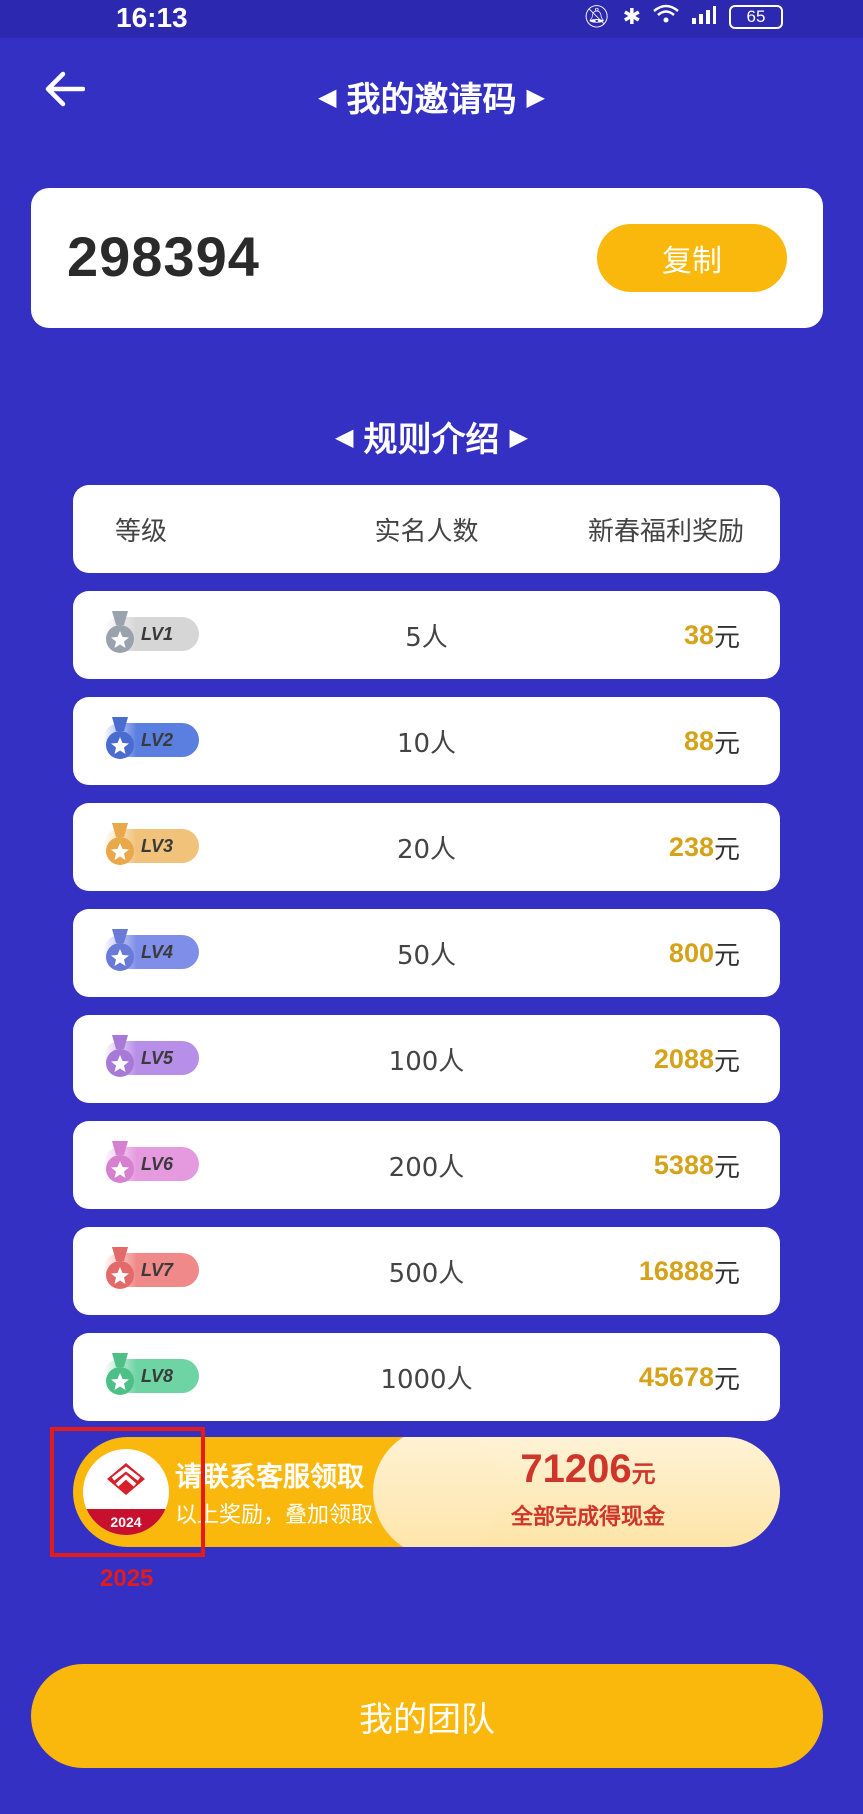 This screenshot has width=863, height=1814. I want to click on bonus-note: 全部完成得现金, so click(587, 1517).